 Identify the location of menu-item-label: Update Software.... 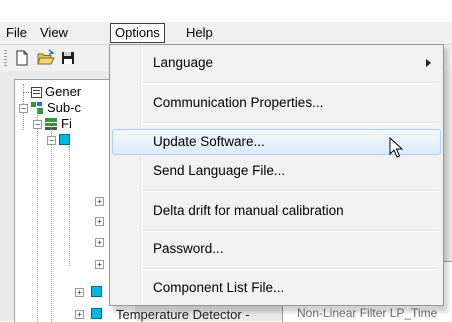
(209, 141).